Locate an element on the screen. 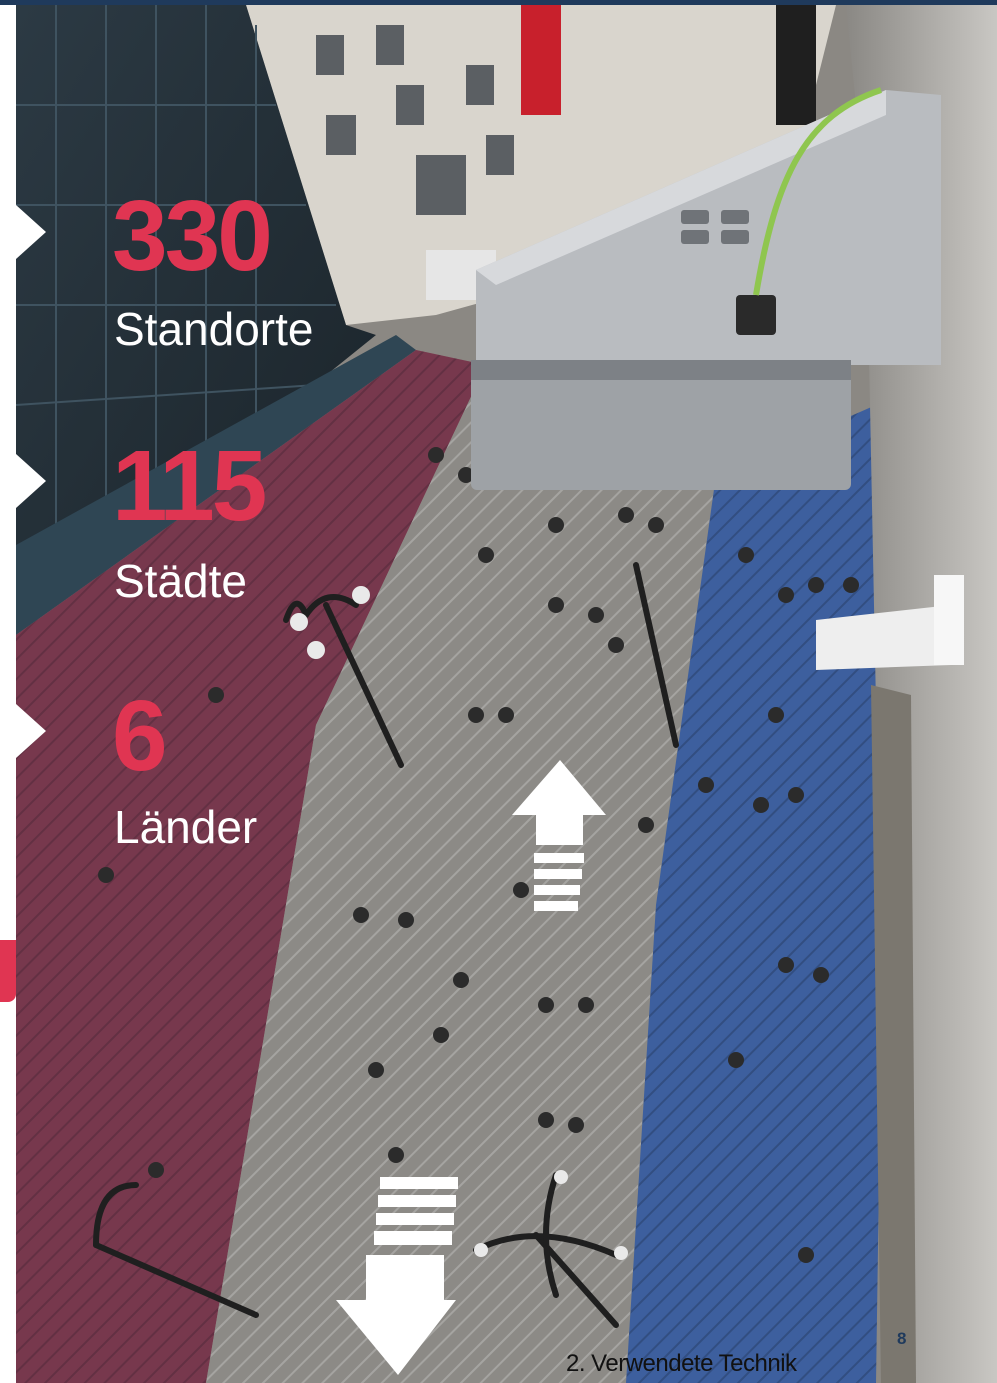 The image size is (997, 1383). section-title: 2. Verwendete Technik is located at coordinates (681, 1363).